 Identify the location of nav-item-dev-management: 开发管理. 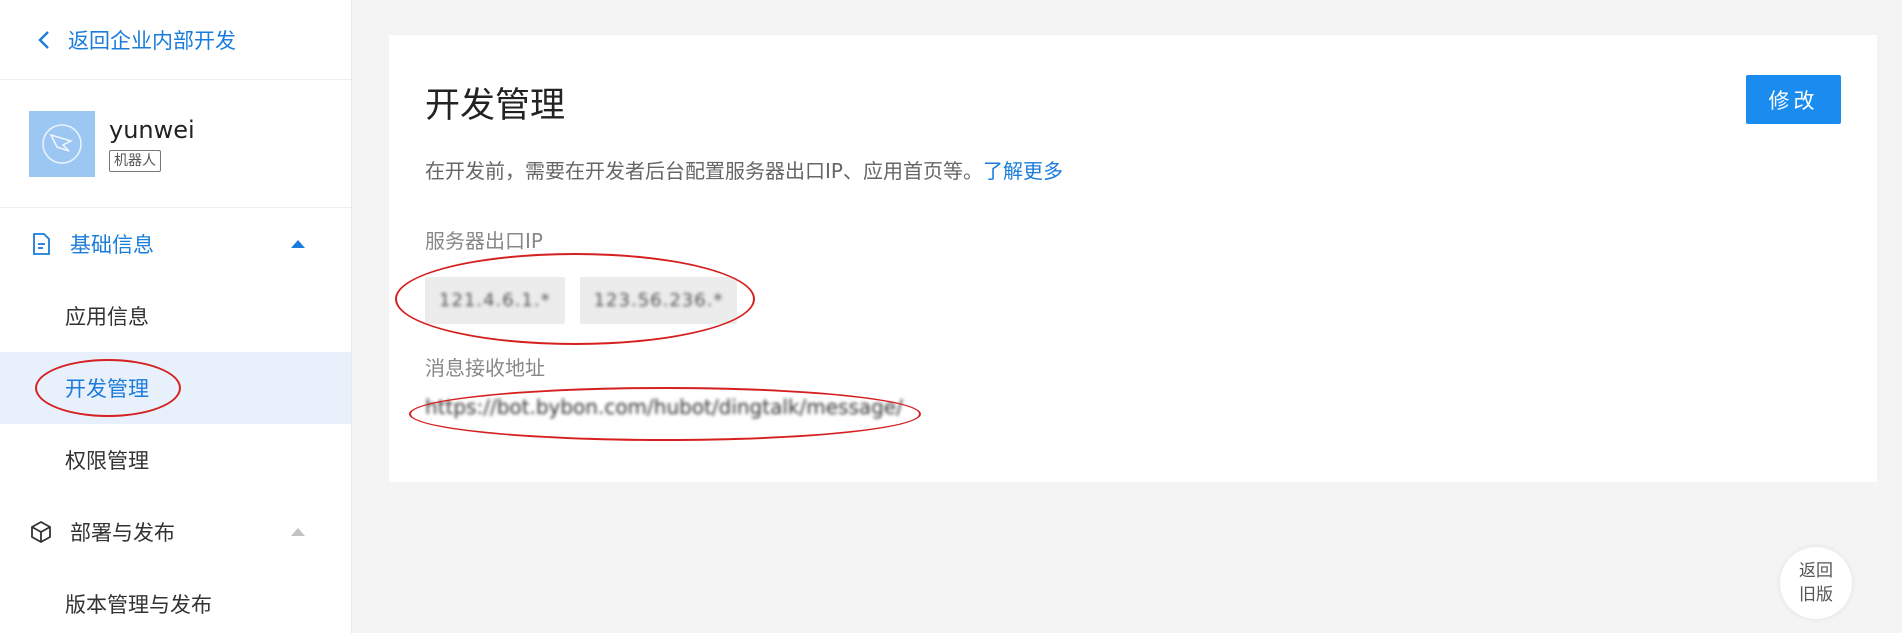
(175, 388).